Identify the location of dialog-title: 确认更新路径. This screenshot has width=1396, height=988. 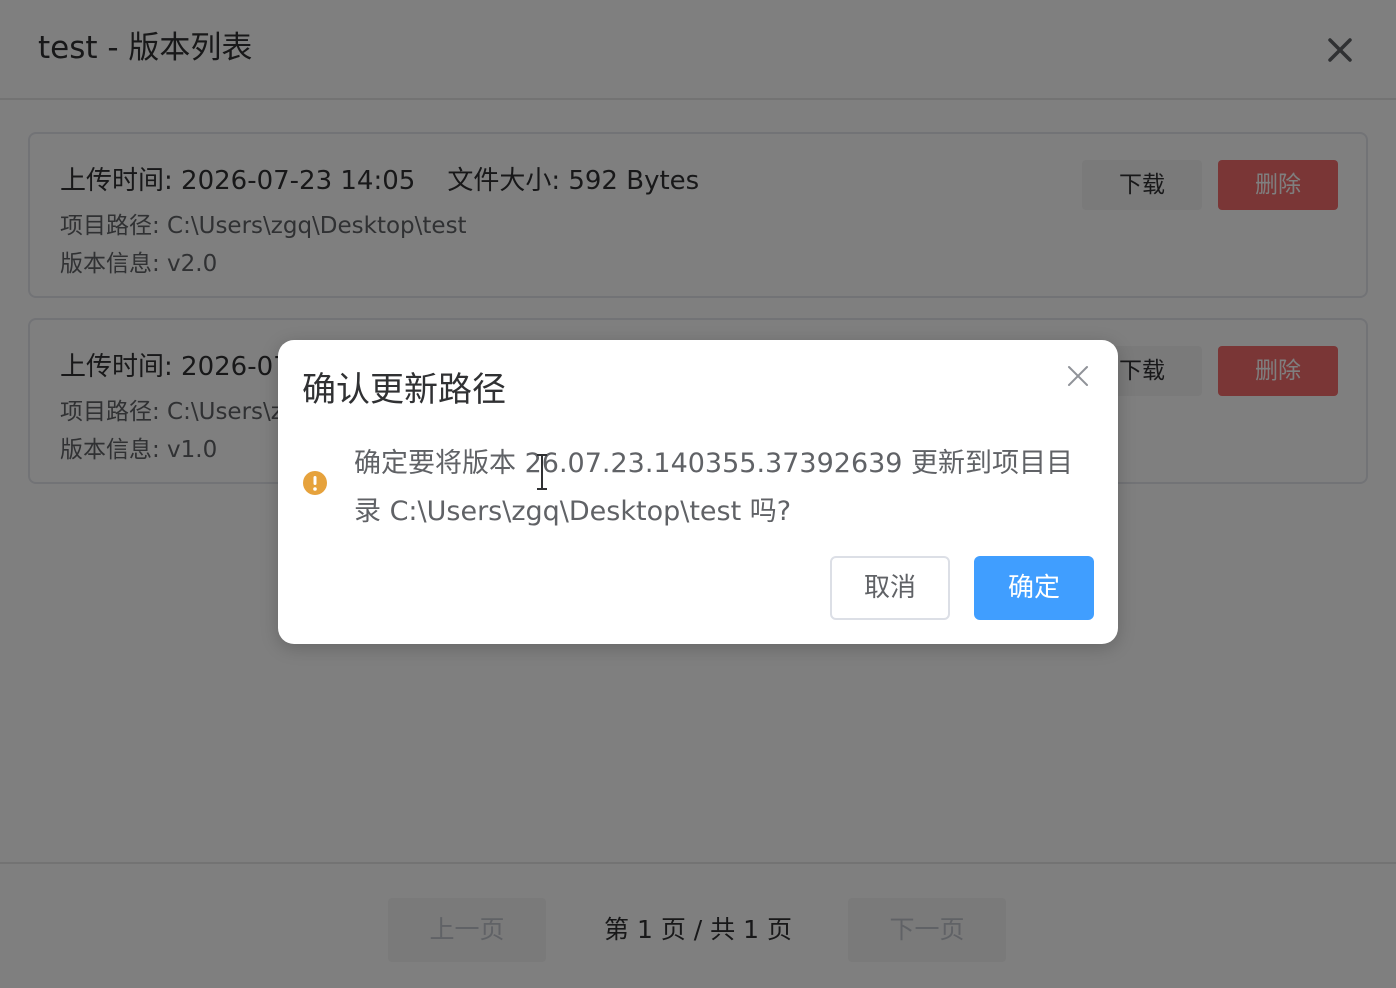
(404, 390).